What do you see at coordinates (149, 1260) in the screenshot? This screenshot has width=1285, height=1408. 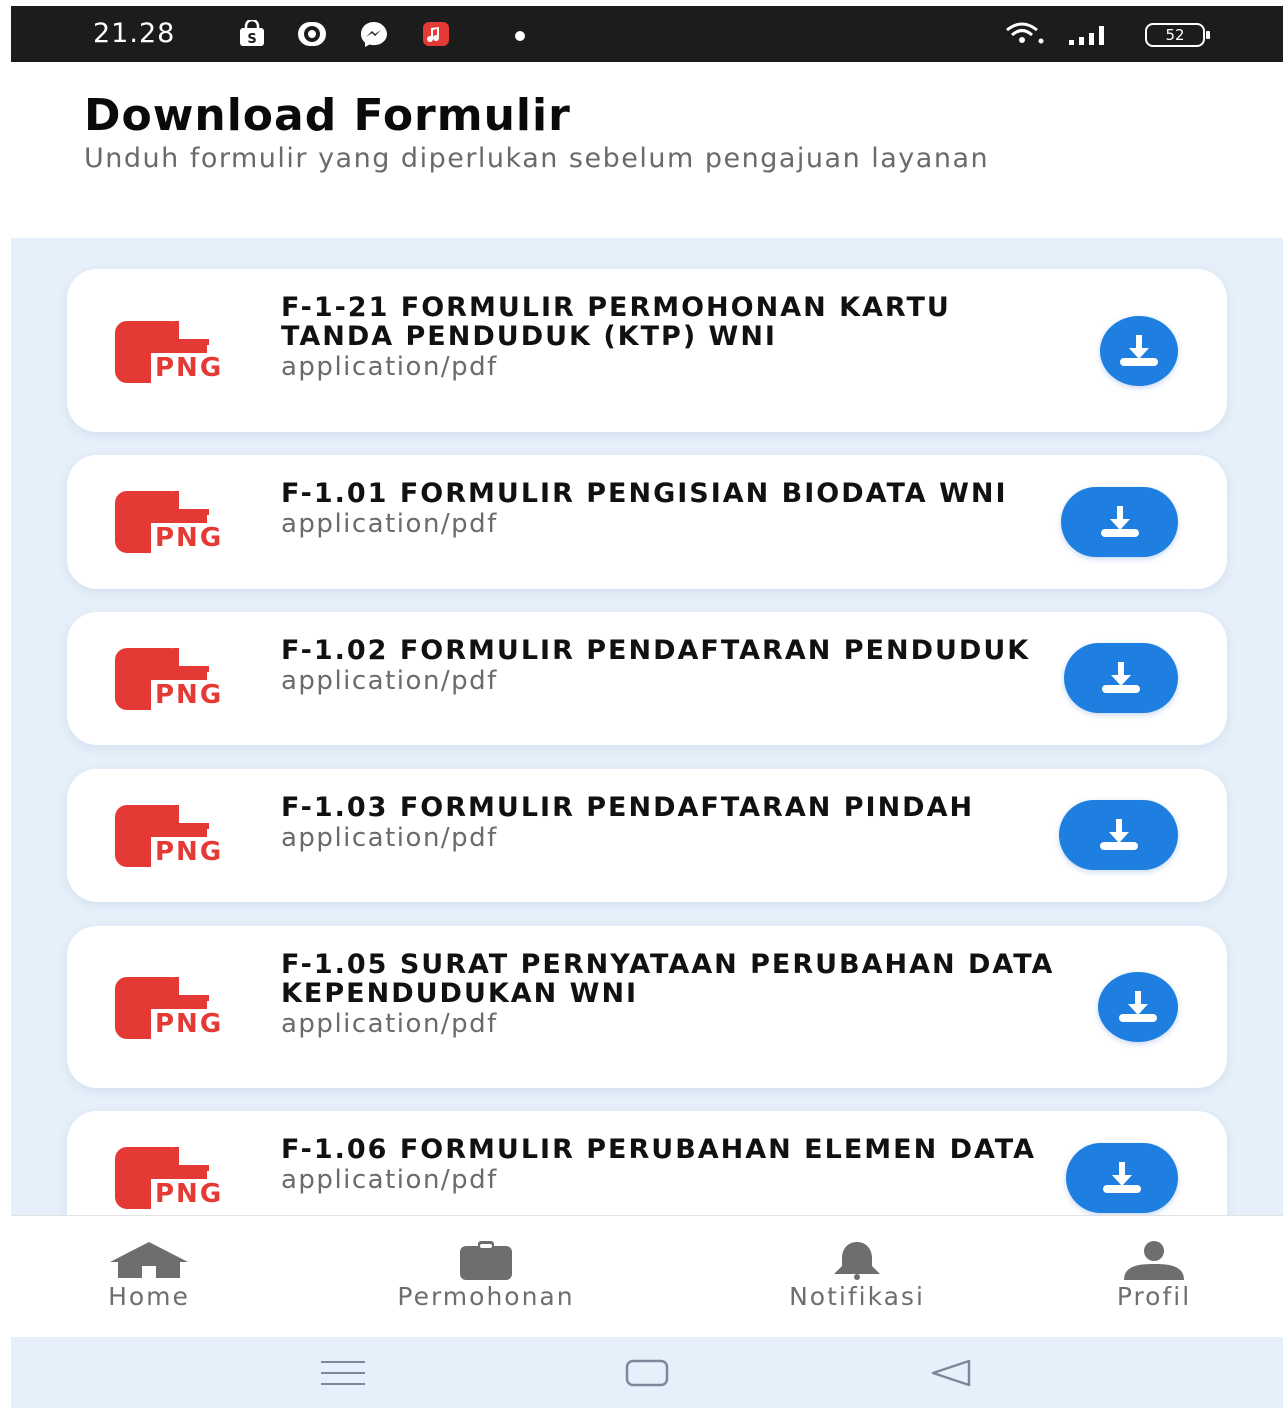 I see `home-icon` at bounding box center [149, 1260].